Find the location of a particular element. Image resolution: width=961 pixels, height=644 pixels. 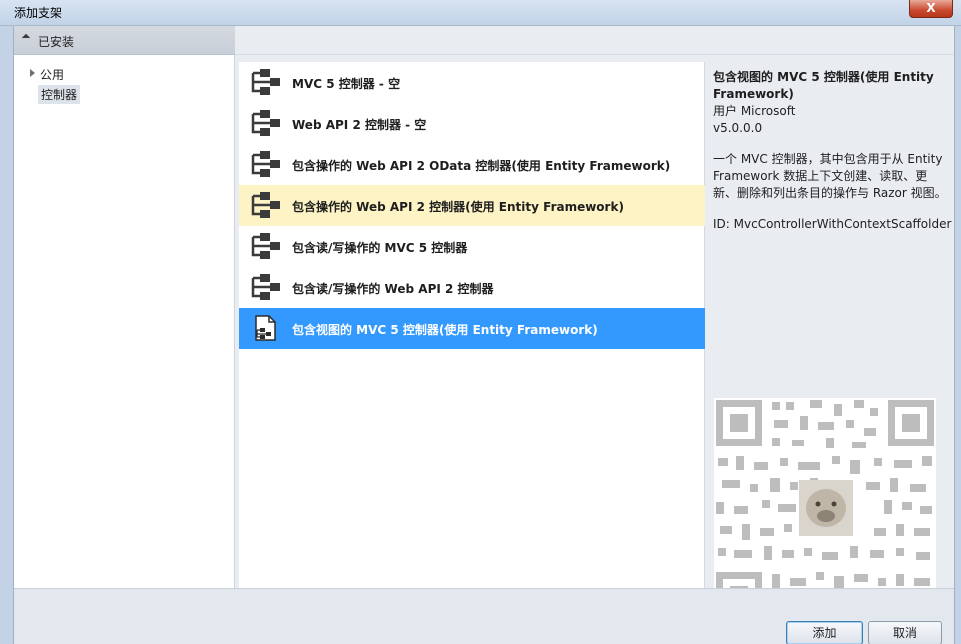

window-title: 添加支架 is located at coordinates (38, 13).